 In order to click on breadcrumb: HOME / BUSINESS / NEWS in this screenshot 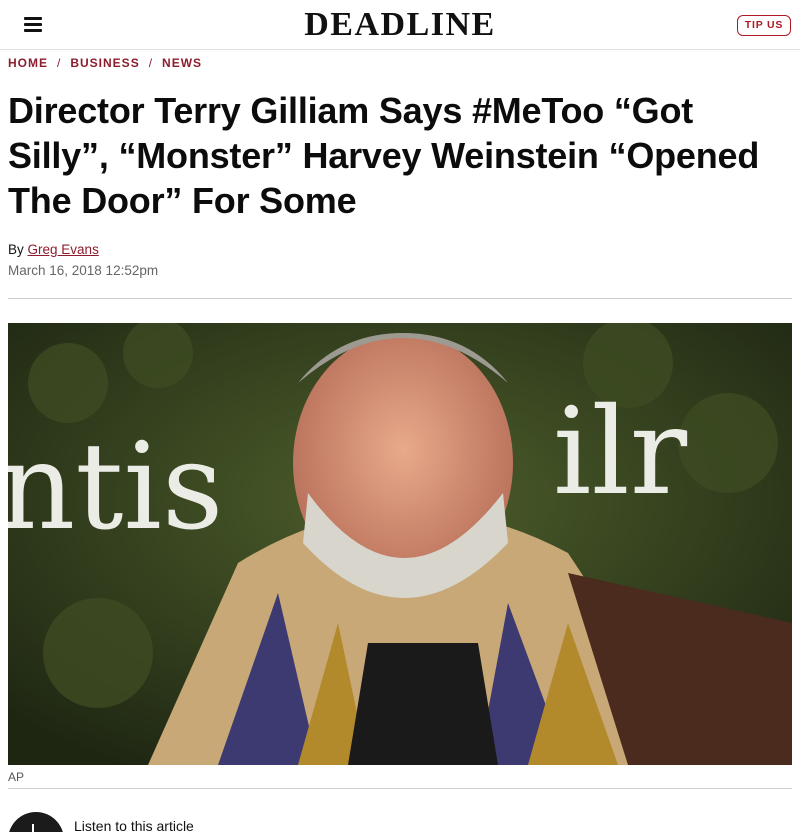, I will do `click(105, 63)`.